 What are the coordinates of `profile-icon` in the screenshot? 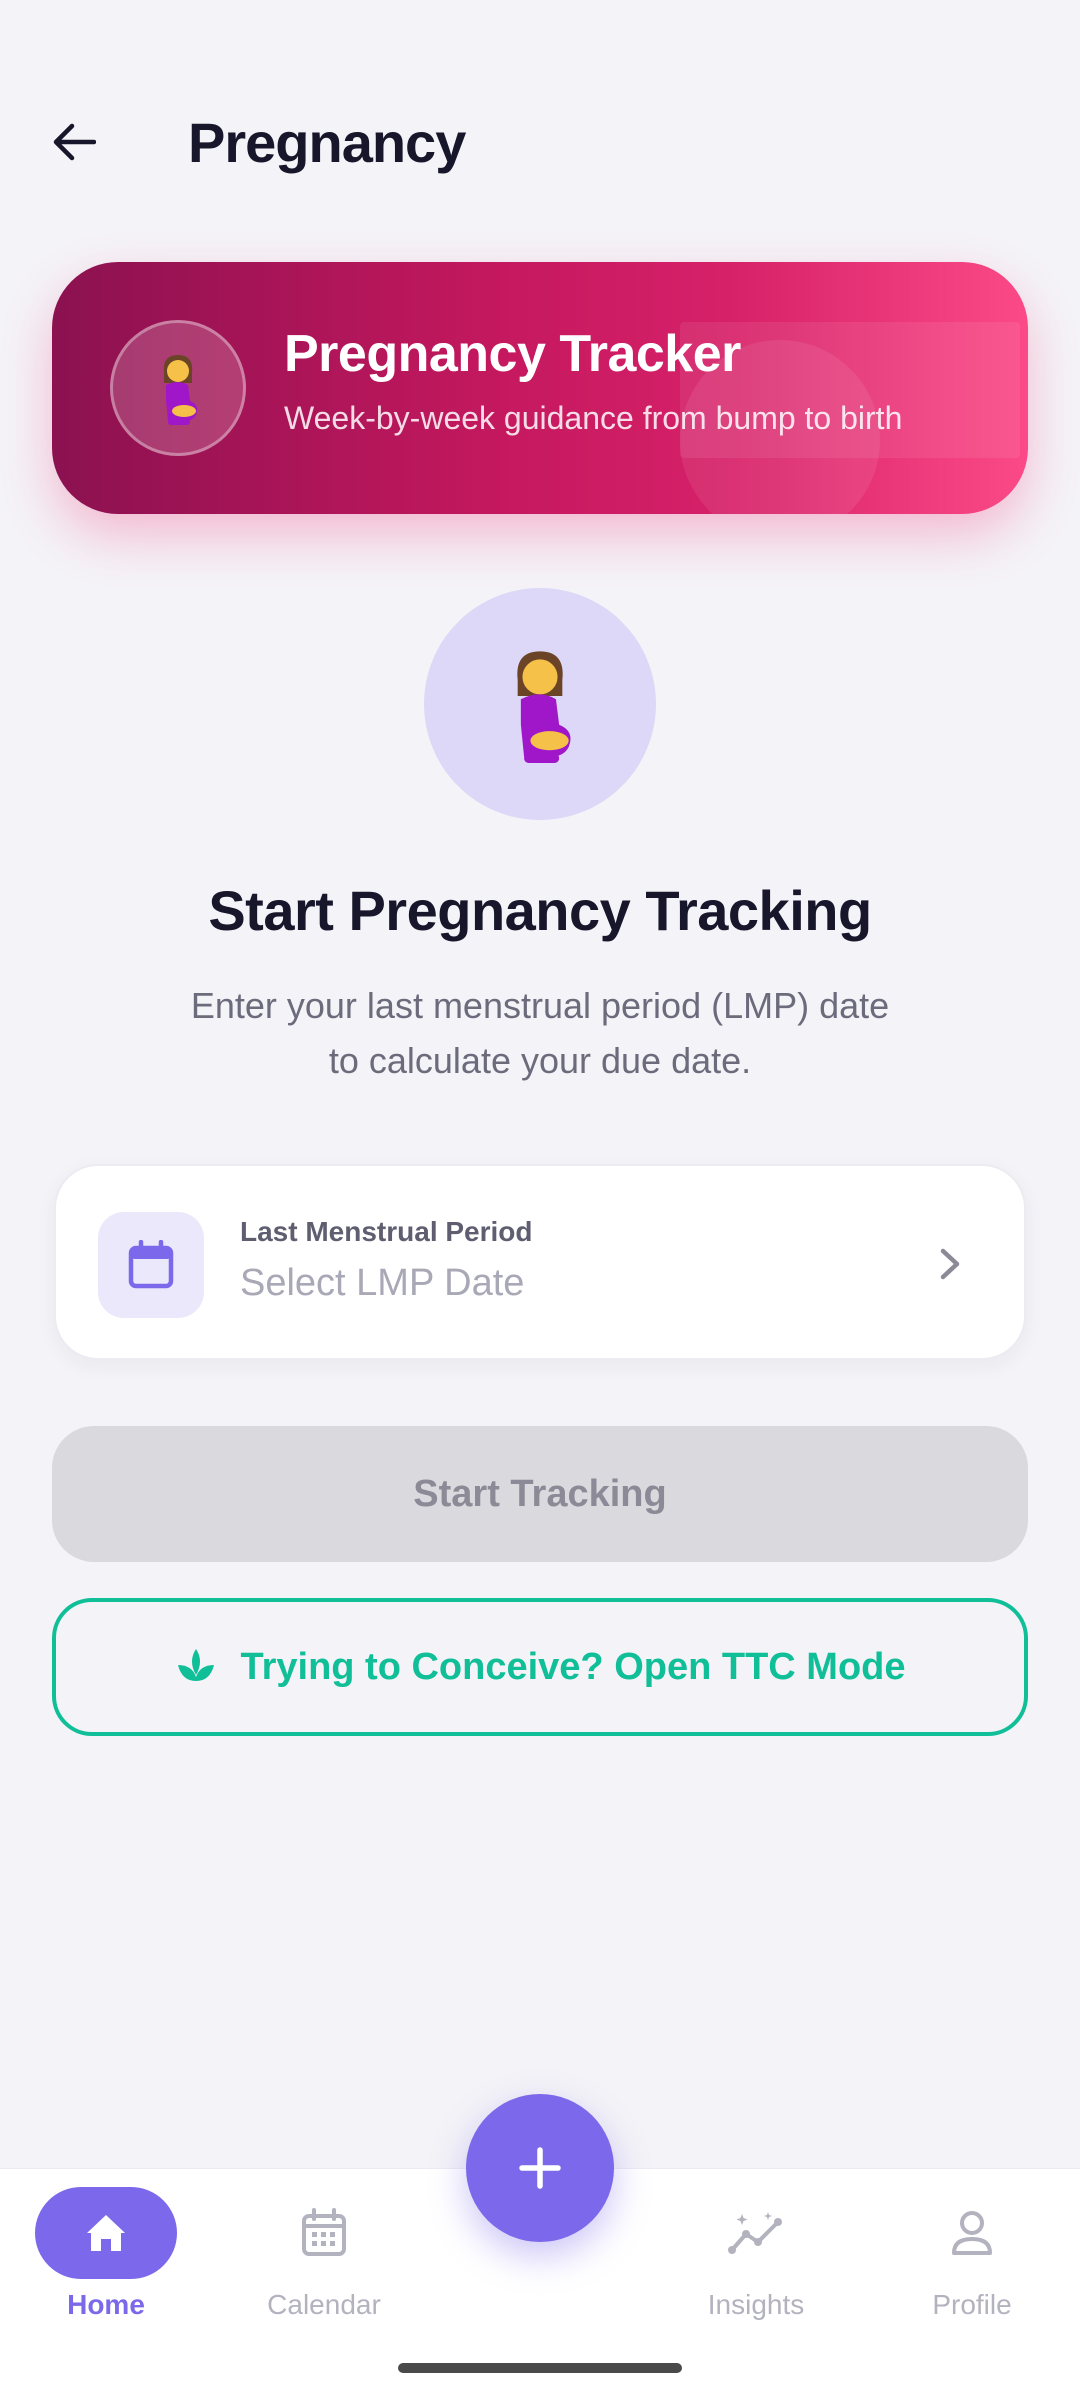 It's located at (972, 2233).